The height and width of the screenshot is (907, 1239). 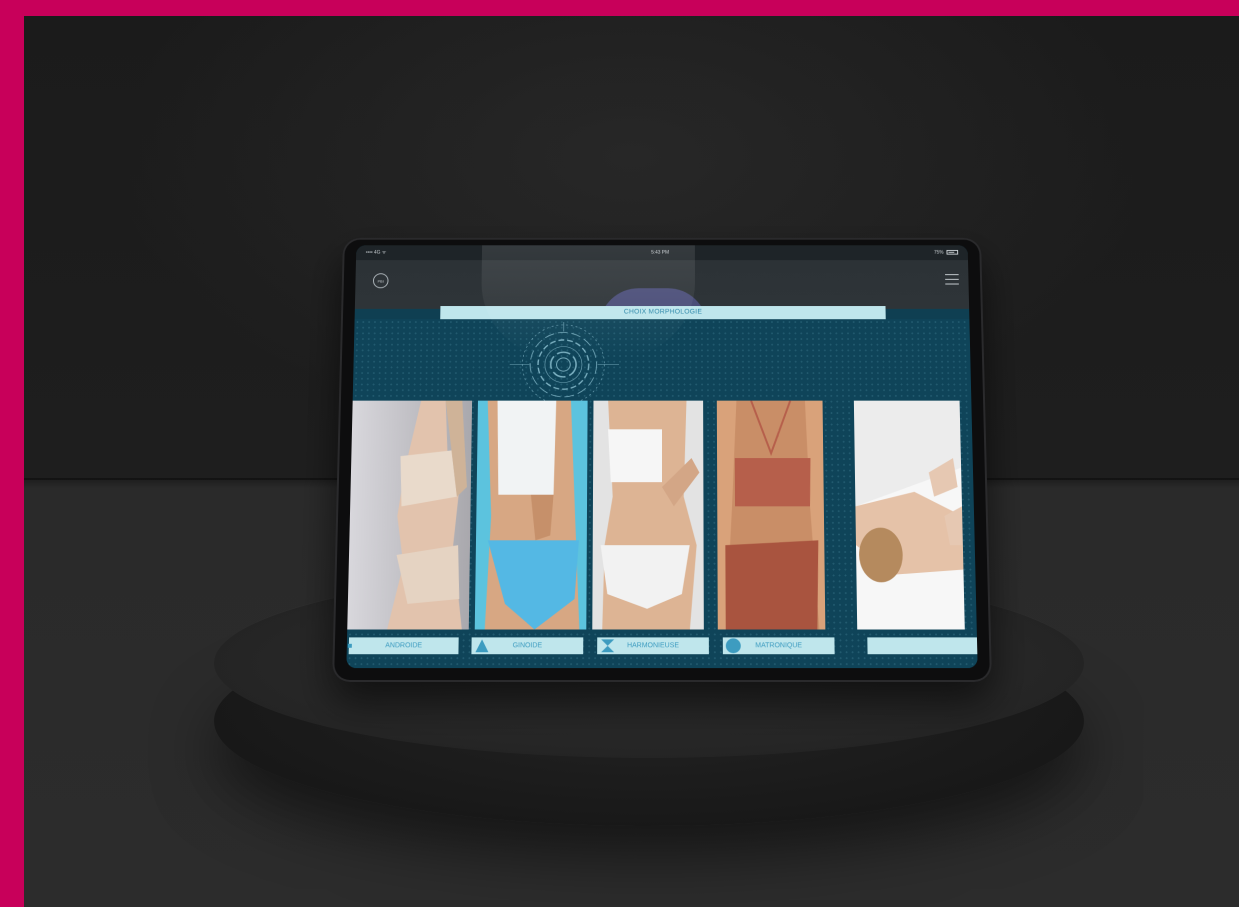 What do you see at coordinates (938, 252) in the screenshot?
I see `battery-percent: 75%` at bounding box center [938, 252].